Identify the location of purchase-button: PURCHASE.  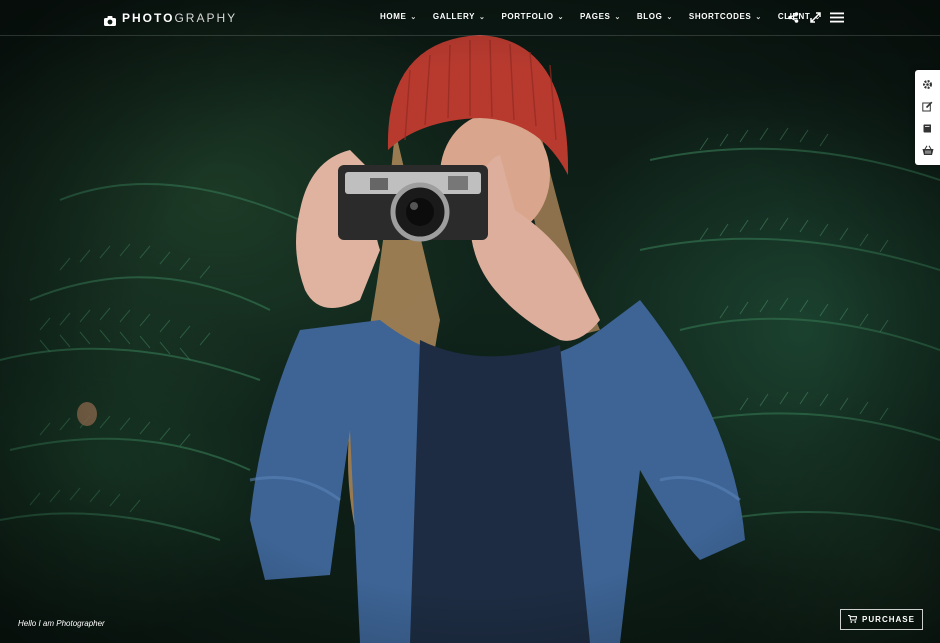
(881, 619).